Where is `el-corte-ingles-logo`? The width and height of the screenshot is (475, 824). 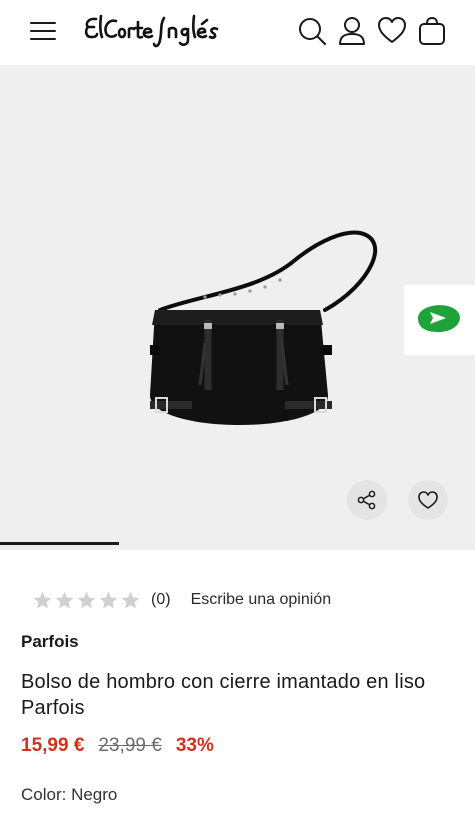
el-corte-ingles-logo is located at coordinates (160, 31).